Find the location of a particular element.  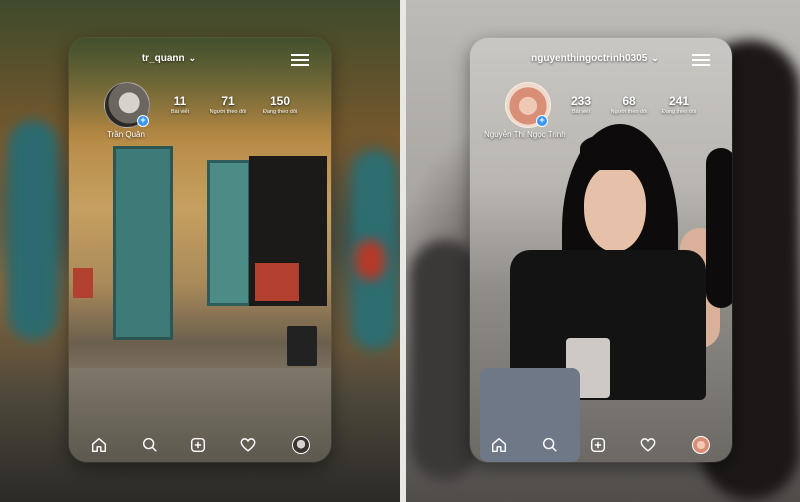

display-name: Trần Quân is located at coordinates (126, 134).